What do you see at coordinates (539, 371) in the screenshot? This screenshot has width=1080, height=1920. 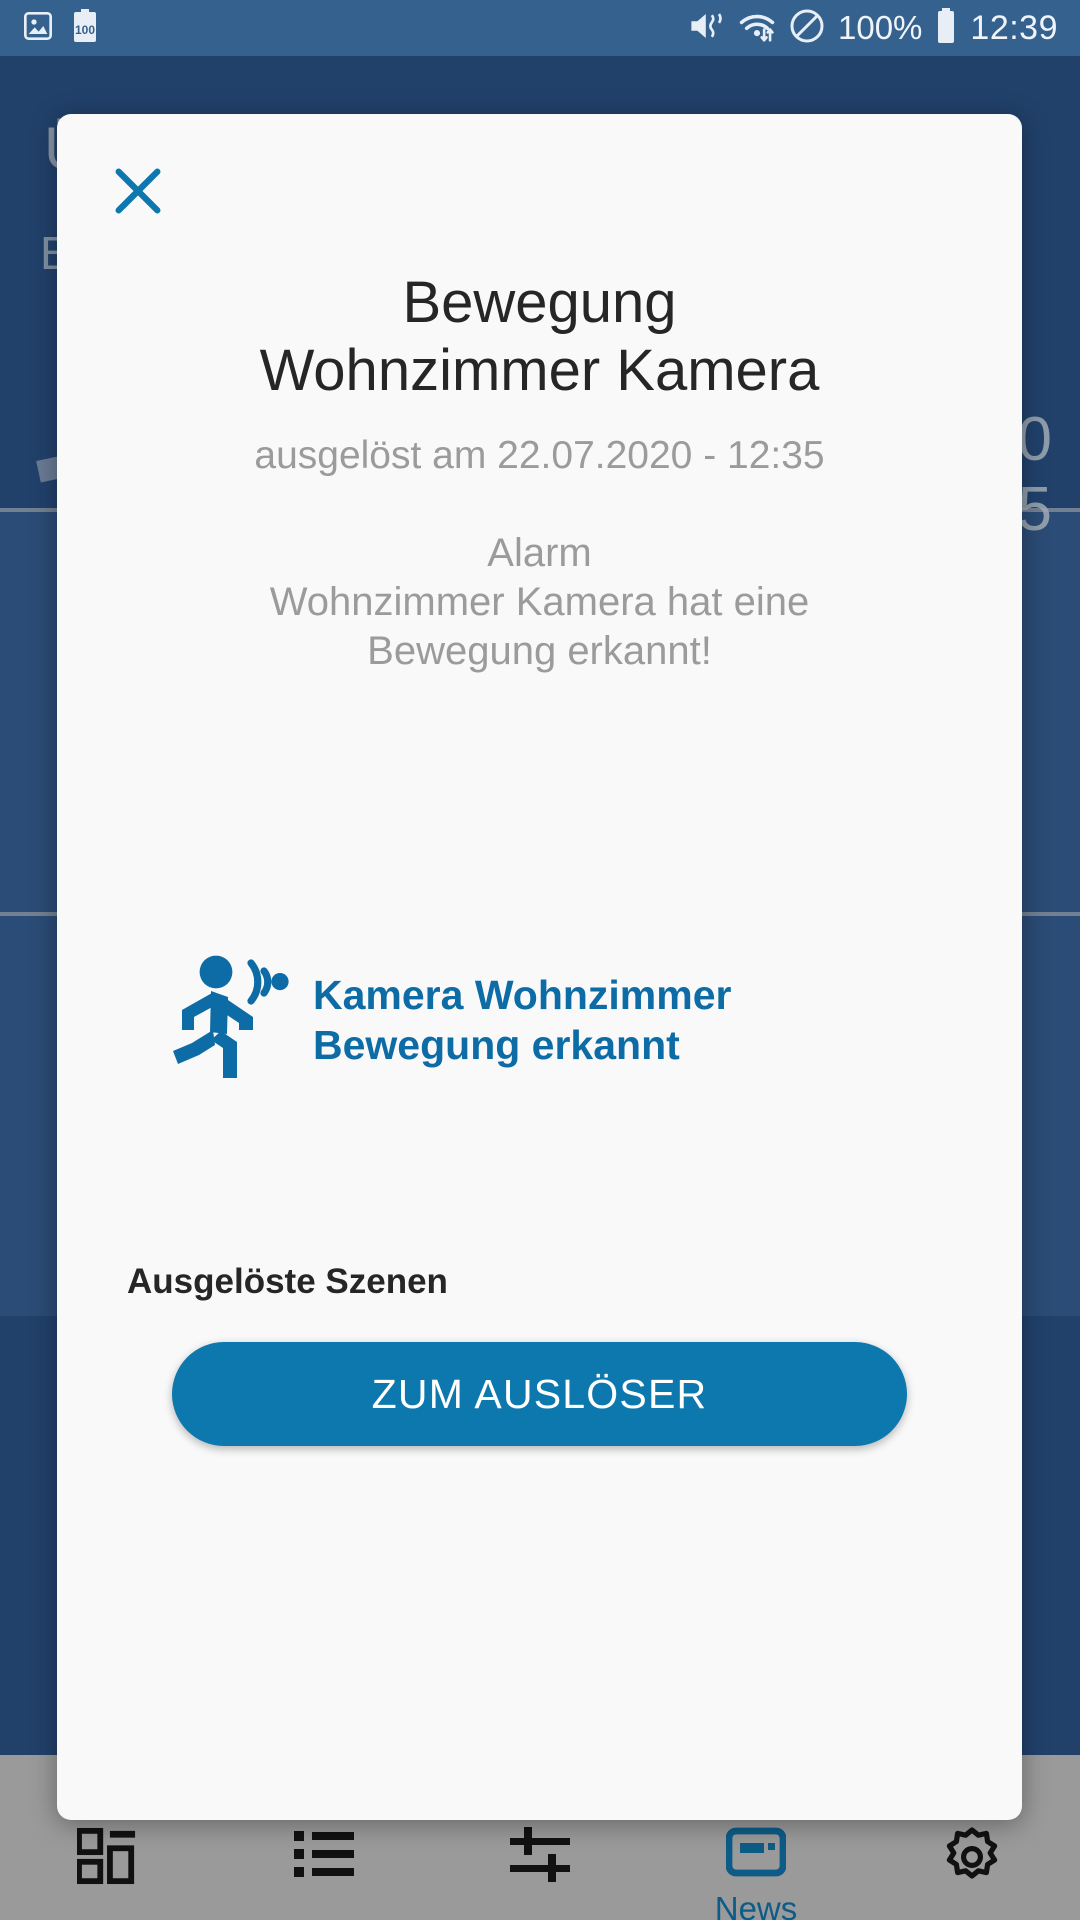 I see `dialog-title-line2: Wohnzimmer Kamera` at bounding box center [539, 371].